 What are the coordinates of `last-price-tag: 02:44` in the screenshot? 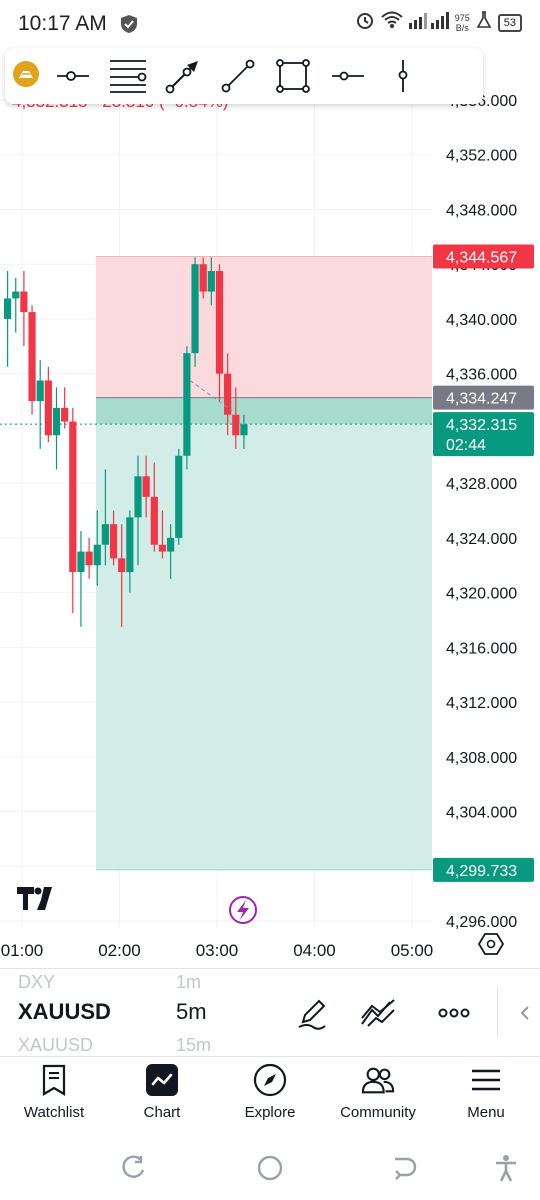 It's located at (466, 445).